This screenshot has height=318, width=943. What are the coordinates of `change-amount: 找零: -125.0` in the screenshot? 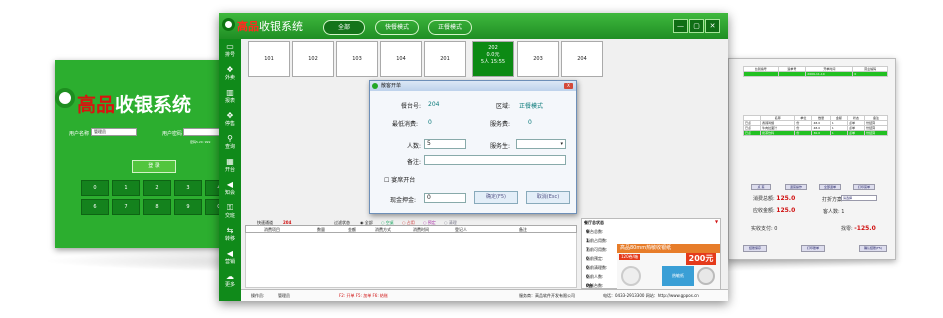 It's located at (858, 228).